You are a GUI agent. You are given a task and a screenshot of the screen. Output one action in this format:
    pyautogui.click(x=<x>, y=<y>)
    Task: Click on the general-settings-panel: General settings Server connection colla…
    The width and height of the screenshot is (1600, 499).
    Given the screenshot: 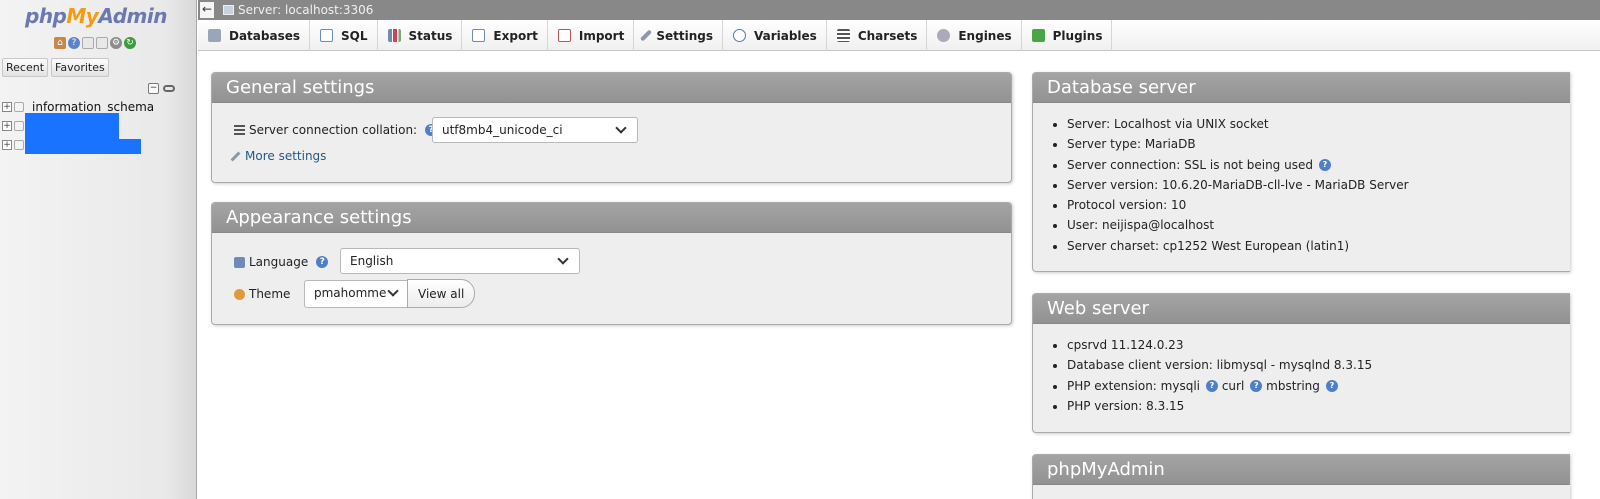 What is the action you would take?
    pyautogui.click(x=611, y=127)
    